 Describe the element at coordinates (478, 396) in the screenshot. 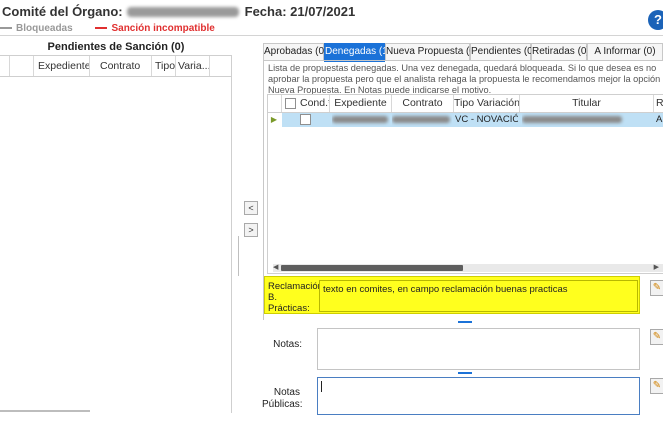

I see `notas-publicas-textarea` at that location.